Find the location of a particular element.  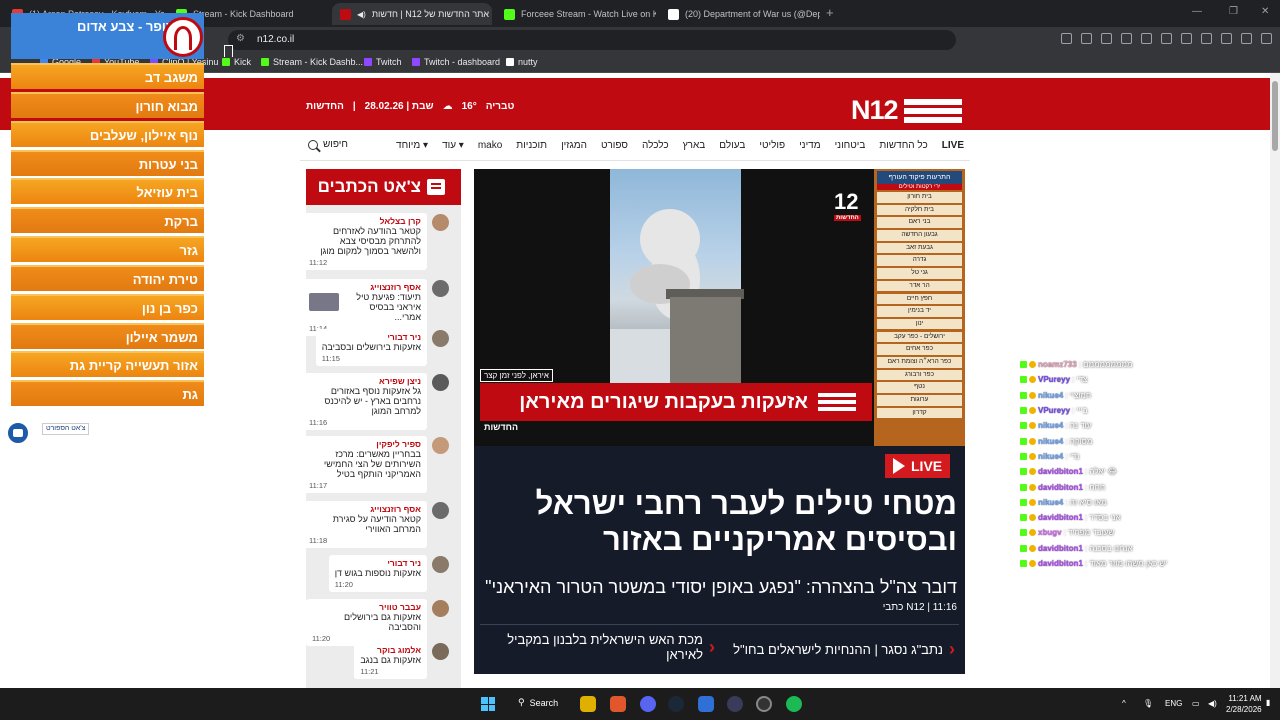

network-icon: ▭ is located at coordinates (1196, 703).